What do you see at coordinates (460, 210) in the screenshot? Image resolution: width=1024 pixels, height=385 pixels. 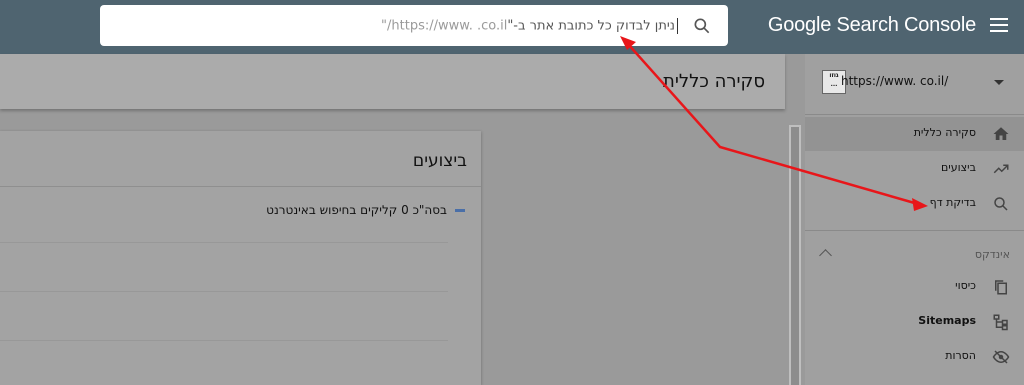 I see `legend-swatch` at bounding box center [460, 210].